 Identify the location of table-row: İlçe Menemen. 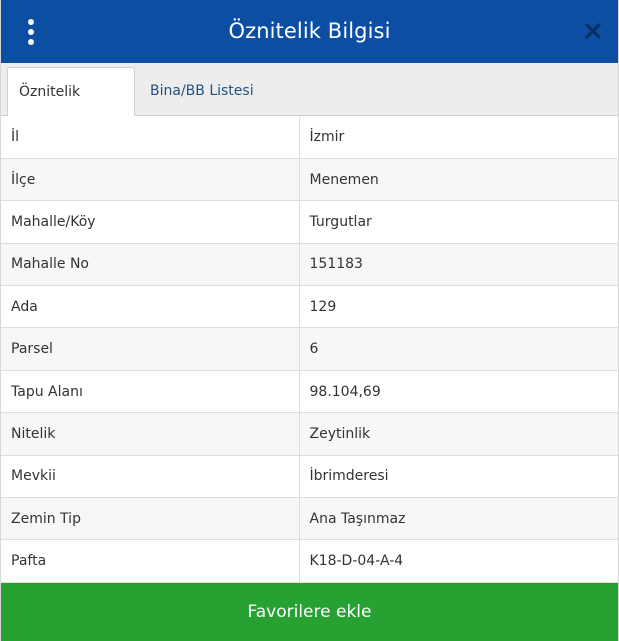
(309, 180).